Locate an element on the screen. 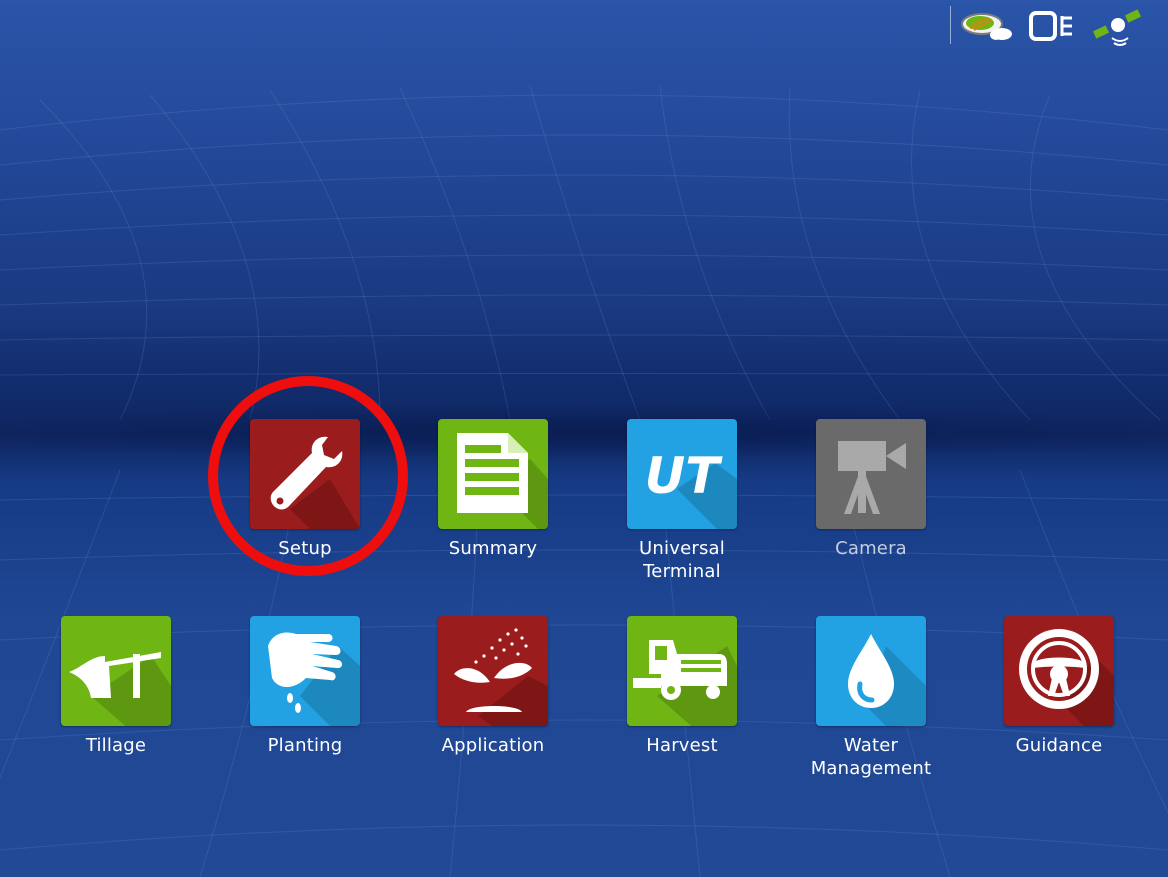 This screenshot has width=1168, height=877. camera-label: Camera is located at coordinates (871, 548).